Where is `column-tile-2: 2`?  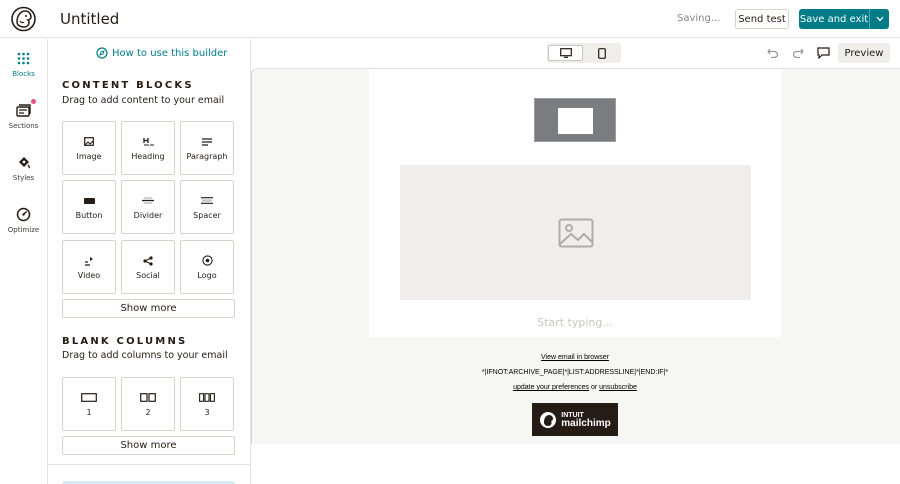
column-tile-2: 2 is located at coordinates (148, 404).